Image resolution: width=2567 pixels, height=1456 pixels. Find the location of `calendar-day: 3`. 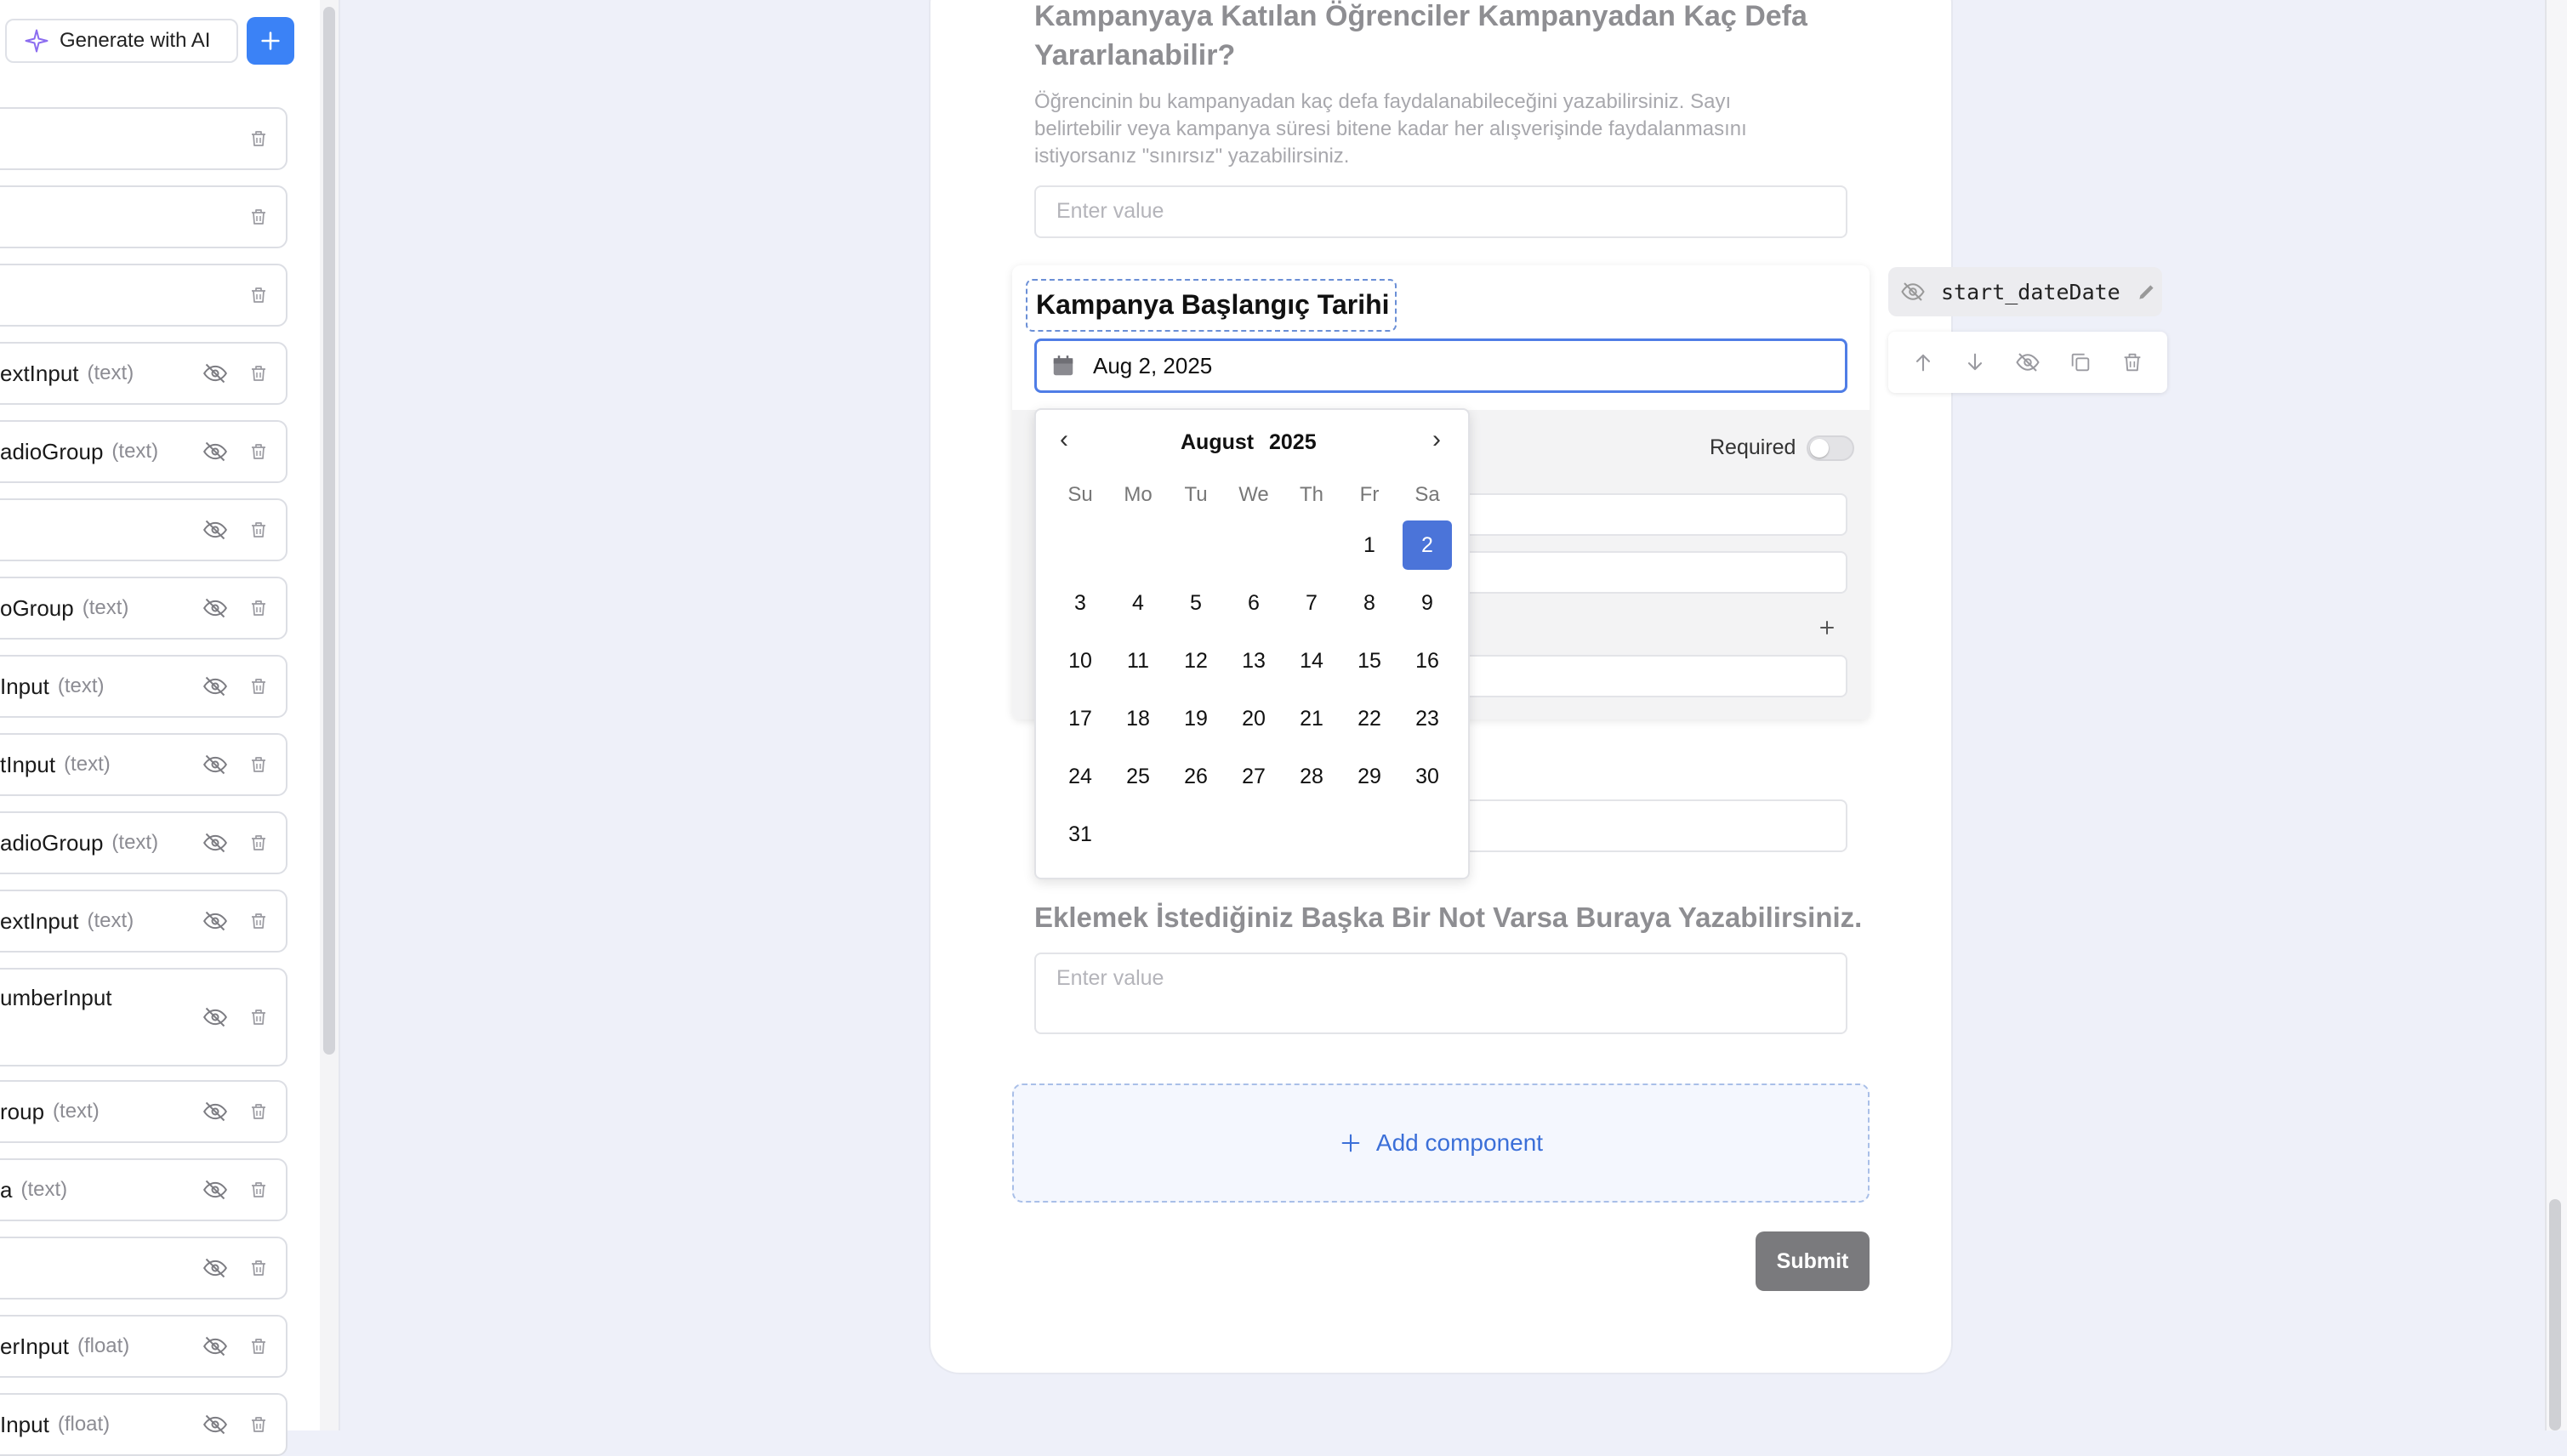

calendar-day: 3 is located at coordinates (1080, 603).